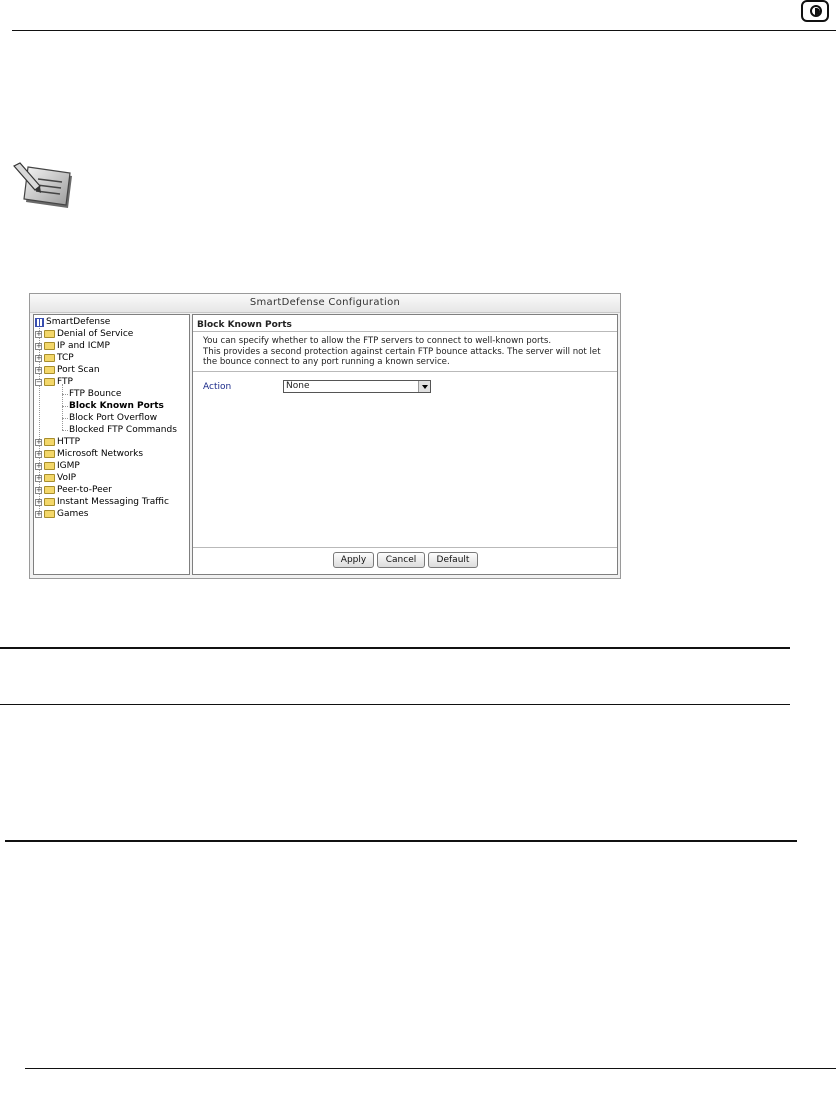 The width and height of the screenshot is (836, 1095). What do you see at coordinates (55, 478) in the screenshot?
I see `tree-item-voip: + VoIP` at bounding box center [55, 478].